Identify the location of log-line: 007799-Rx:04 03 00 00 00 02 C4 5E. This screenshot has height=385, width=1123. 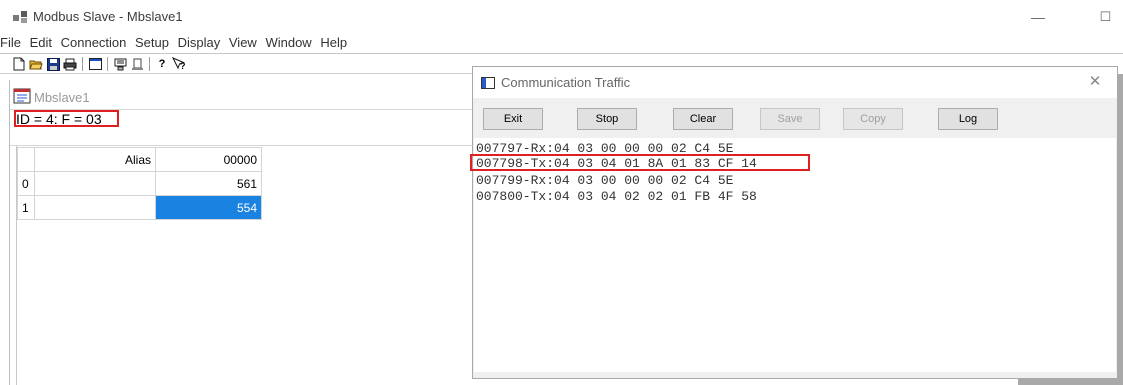
(605, 180).